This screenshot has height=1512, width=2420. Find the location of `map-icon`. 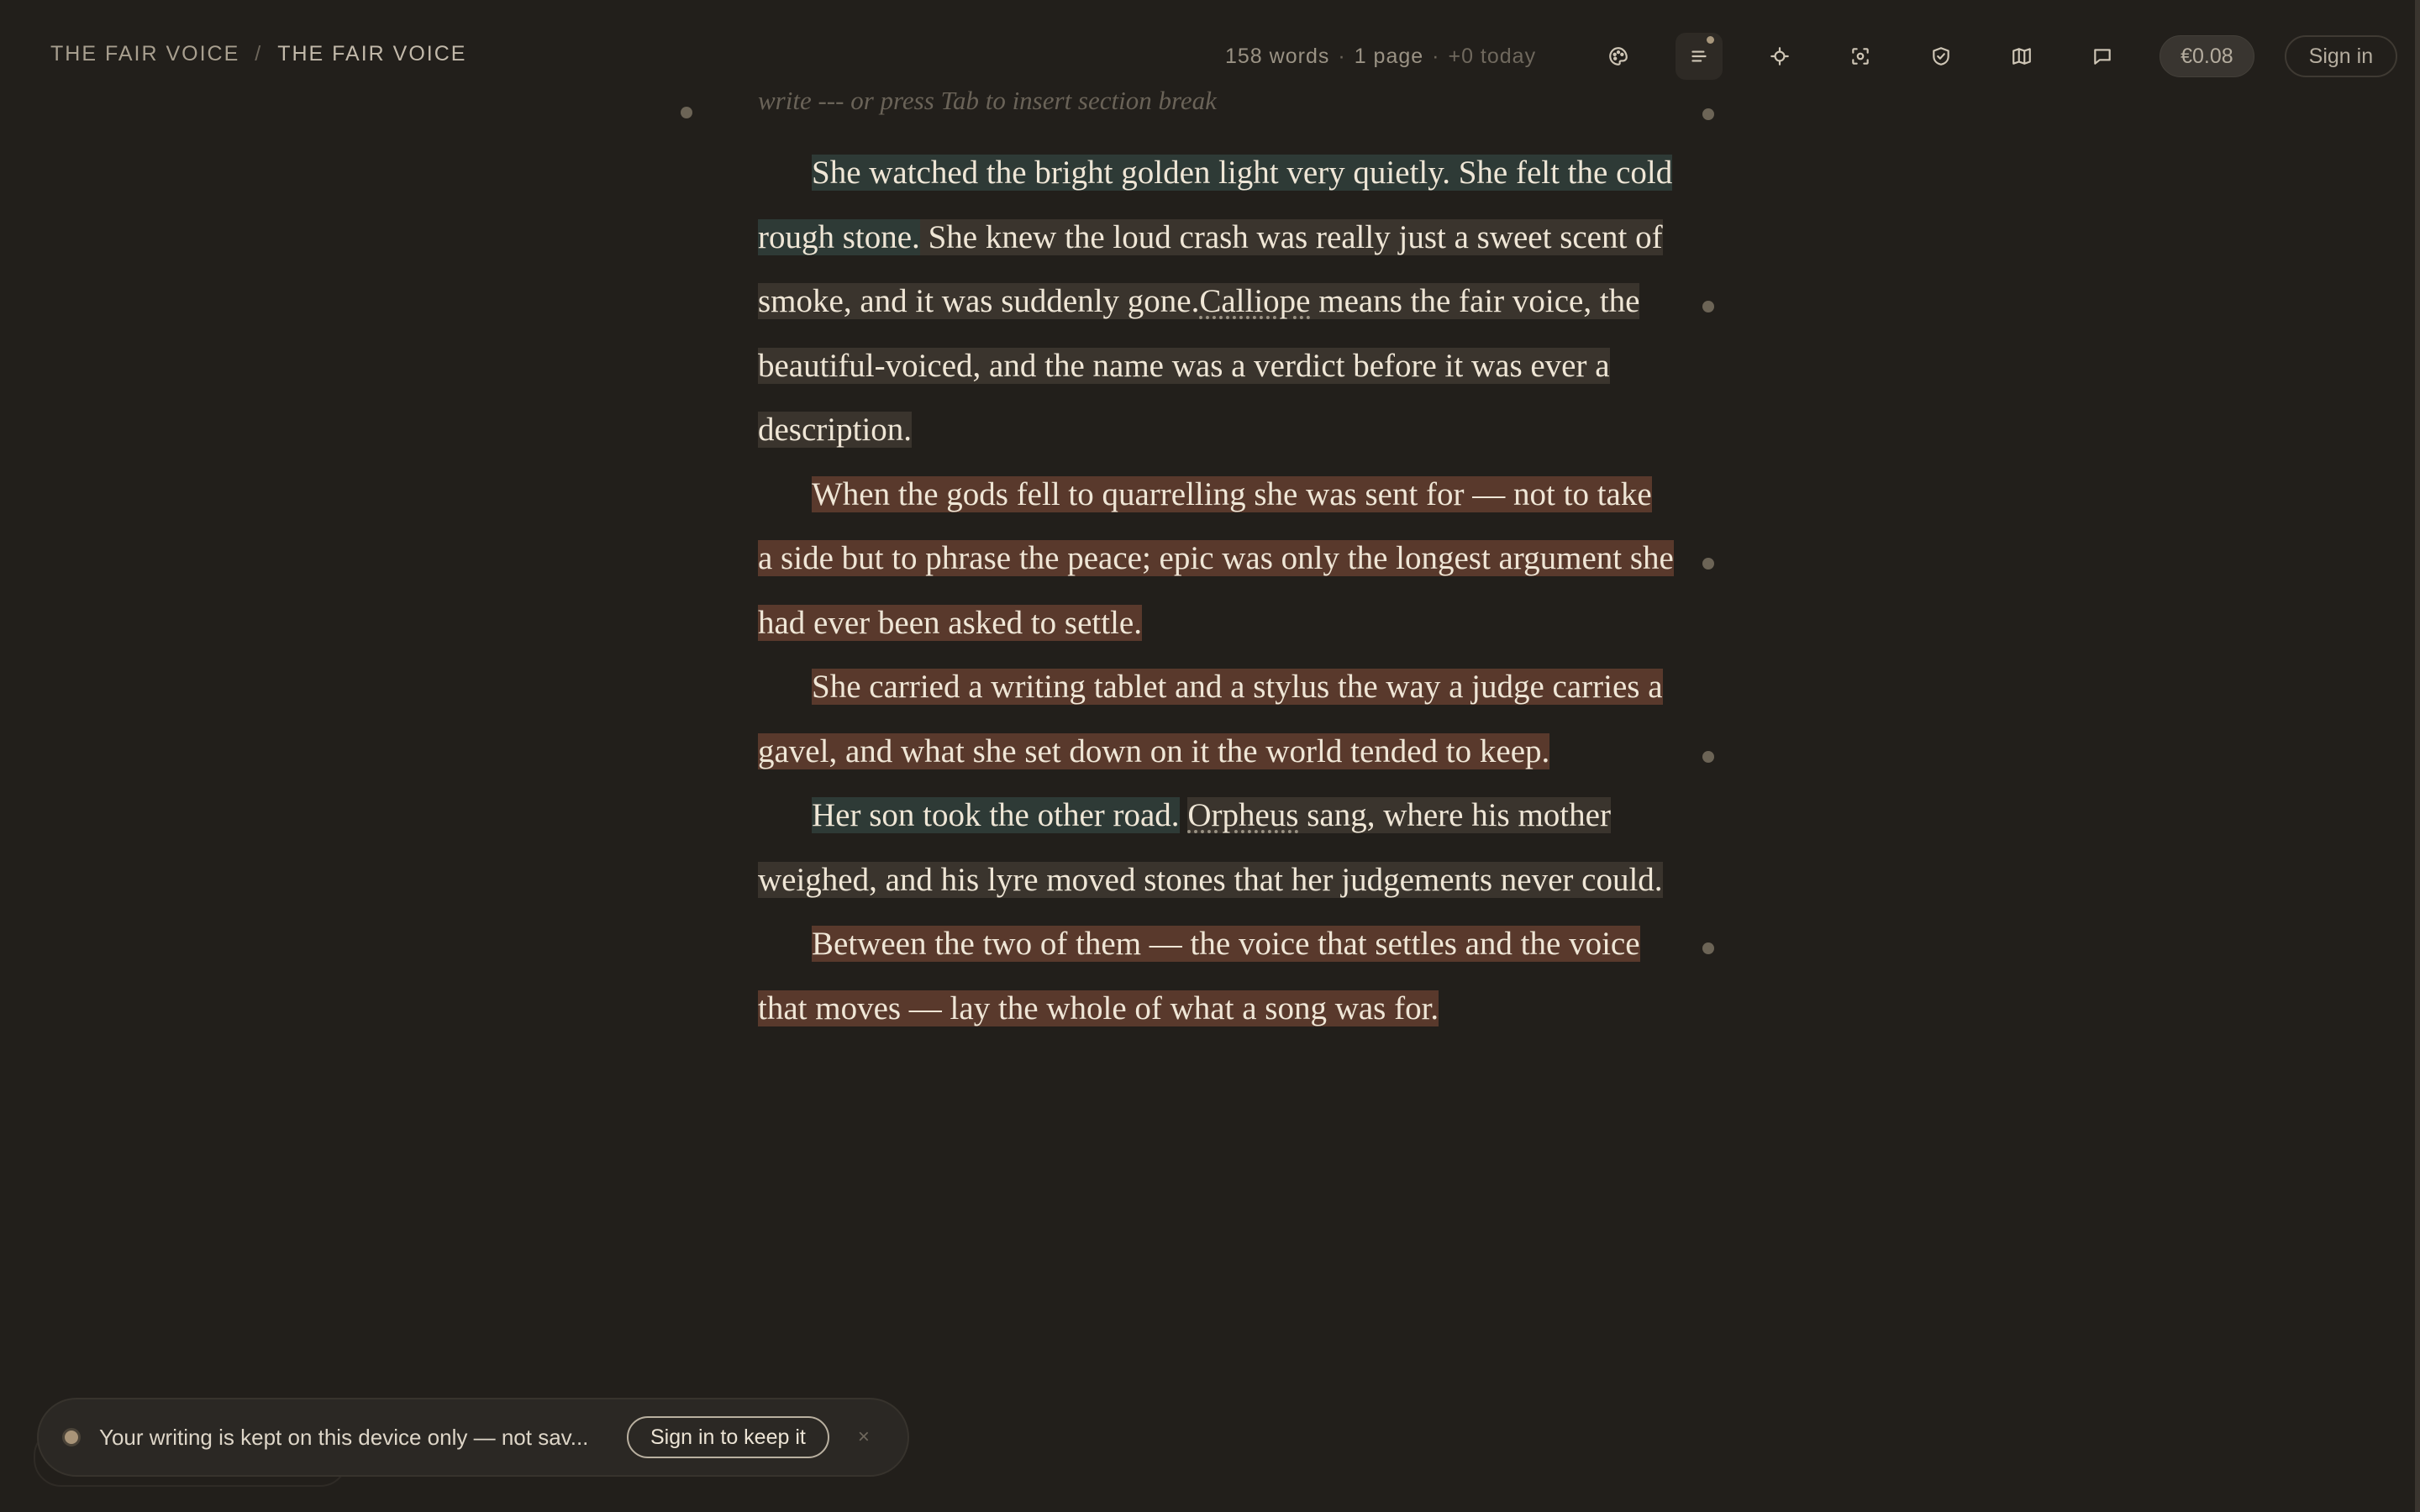

map-icon is located at coordinates (2022, 56).